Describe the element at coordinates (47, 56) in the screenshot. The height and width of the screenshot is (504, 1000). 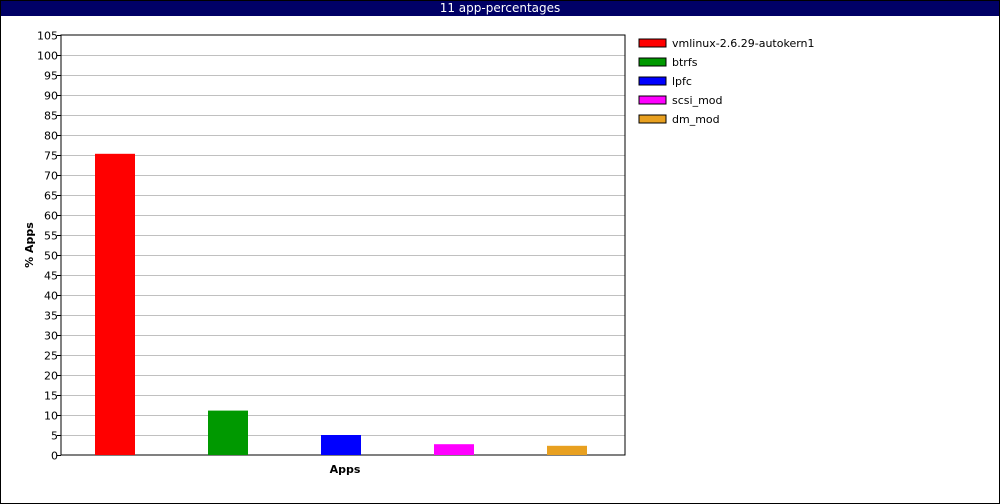
I see `y-tick-label: 100` at that location.